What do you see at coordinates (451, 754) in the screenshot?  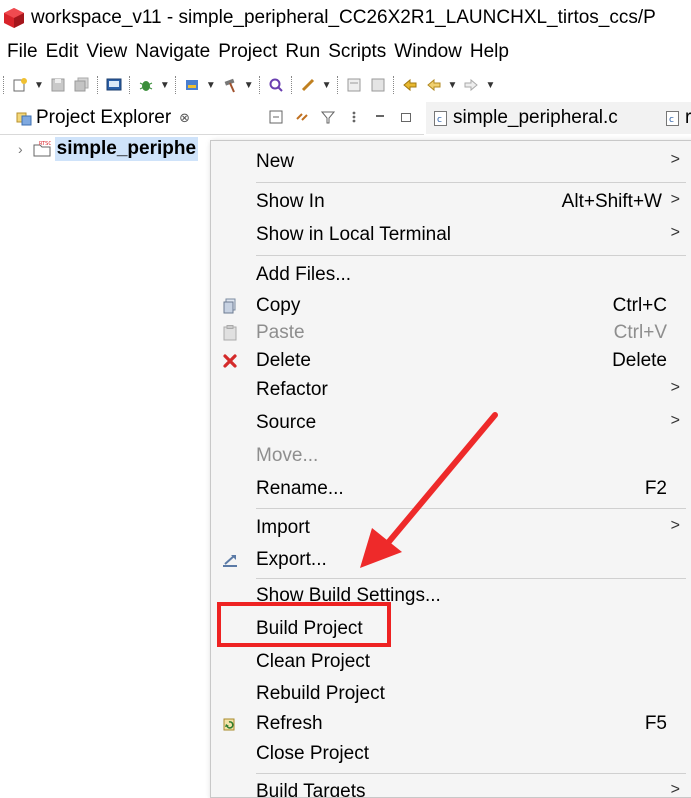 I see `menu-item-close-project: Close Project` at bounding box center [451, 754].